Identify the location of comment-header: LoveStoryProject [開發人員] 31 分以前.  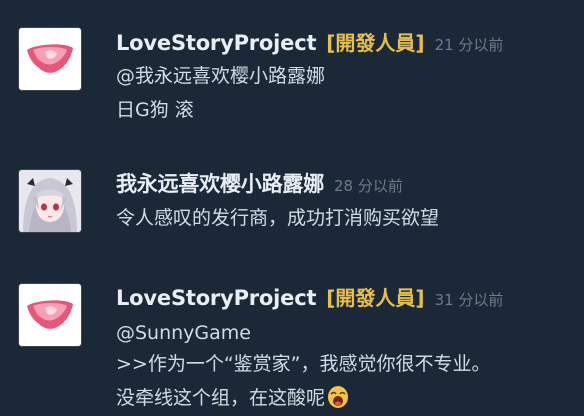
(309, 298).